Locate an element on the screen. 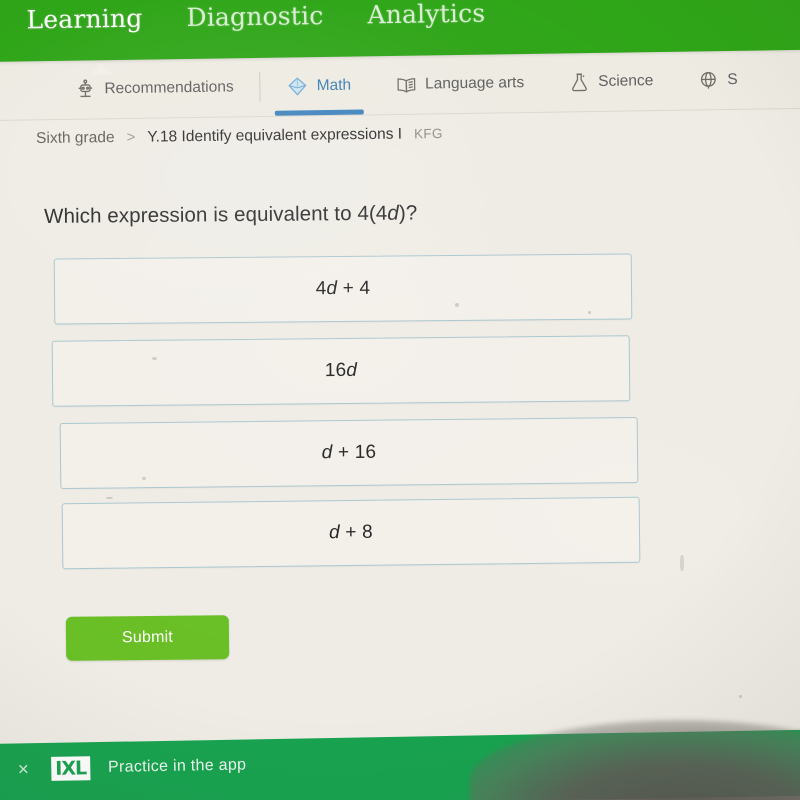 The width and height of the screenshot is (800, 800). answer-option-4-text: d + 8 is located at coordinates (351, 532).